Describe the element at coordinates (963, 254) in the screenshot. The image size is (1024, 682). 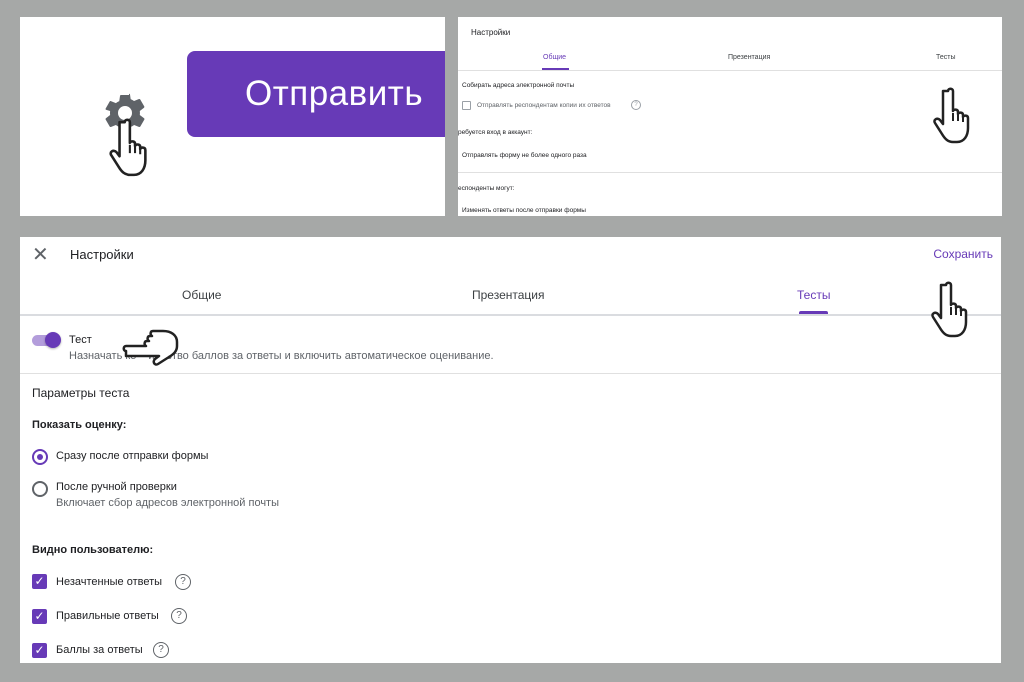
I see `save-button: Сохранить` at that location.